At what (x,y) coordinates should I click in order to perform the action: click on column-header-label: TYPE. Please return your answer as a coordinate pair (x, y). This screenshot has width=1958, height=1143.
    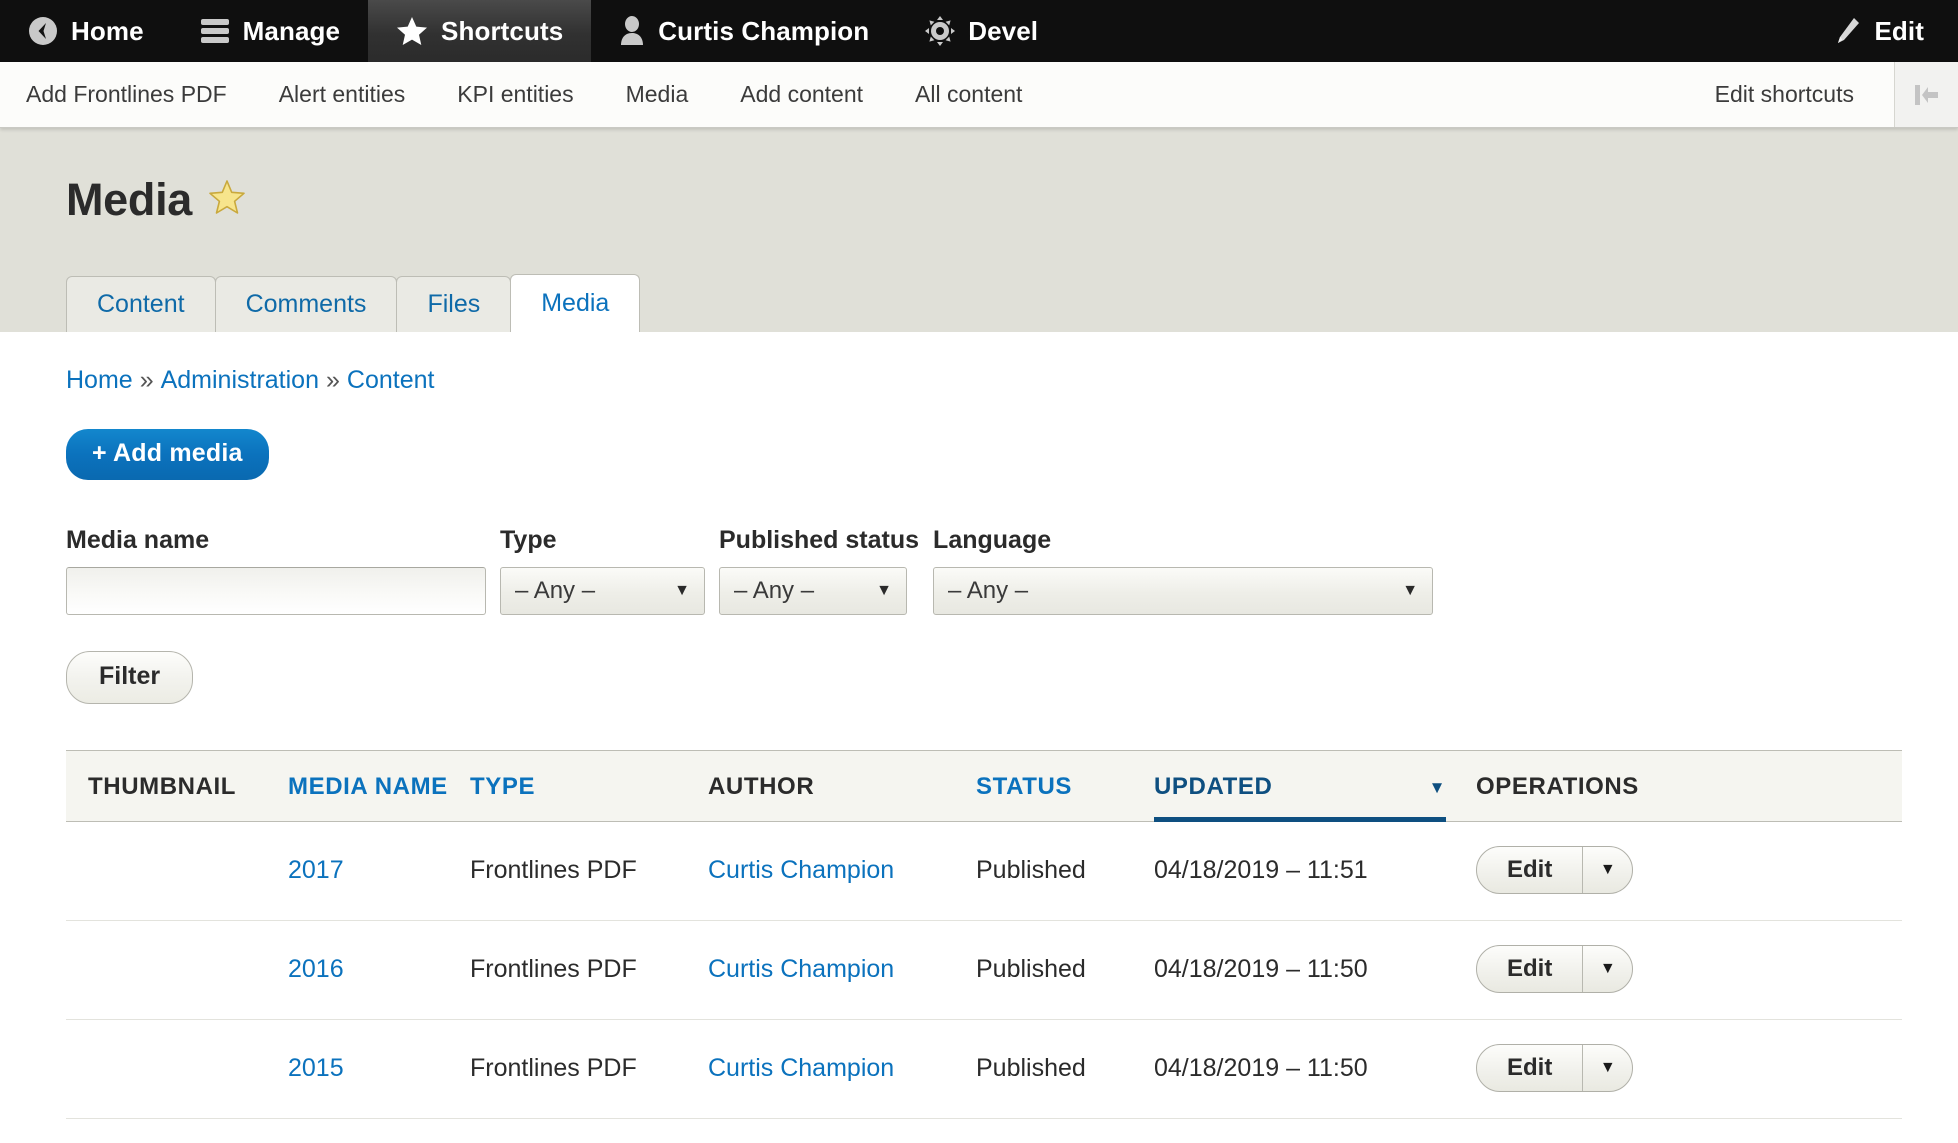
    Looking at the image, I should click on (503, 786).